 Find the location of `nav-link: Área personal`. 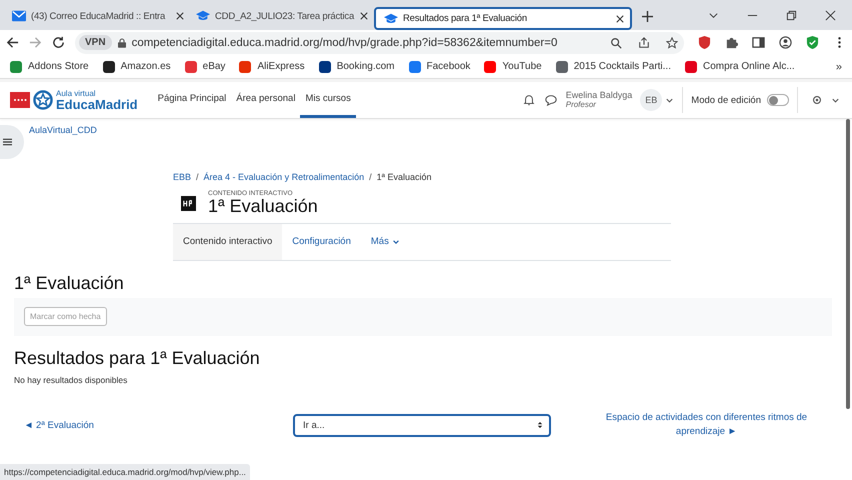

nav-link: Área personal is located at coordinates (265, 100).